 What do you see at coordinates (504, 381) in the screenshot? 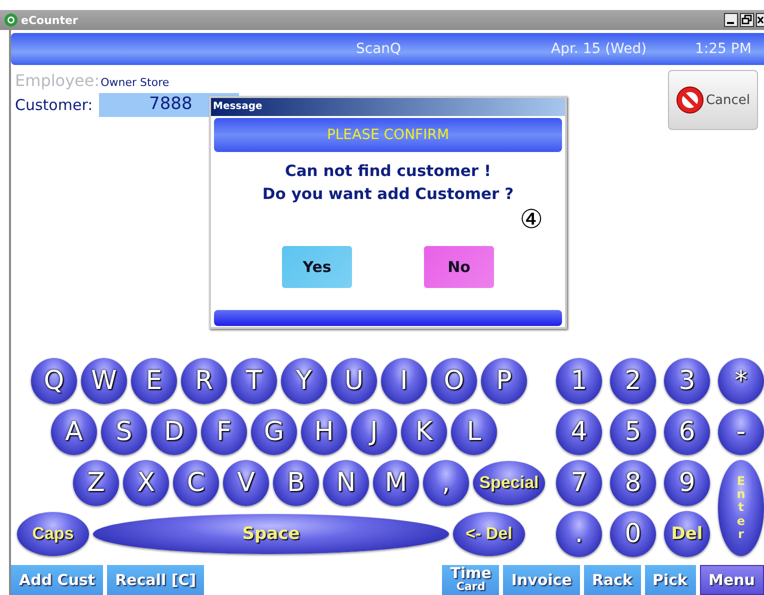
I see `key-button: P` at bounding box center [504, 381].